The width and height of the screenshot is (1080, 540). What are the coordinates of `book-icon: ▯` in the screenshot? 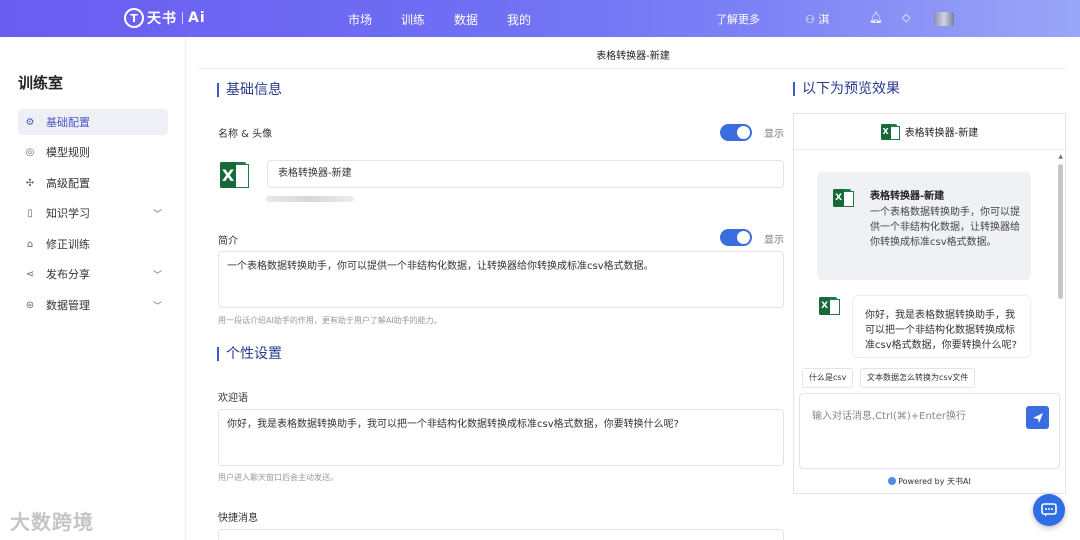 It's located at (30, 213).